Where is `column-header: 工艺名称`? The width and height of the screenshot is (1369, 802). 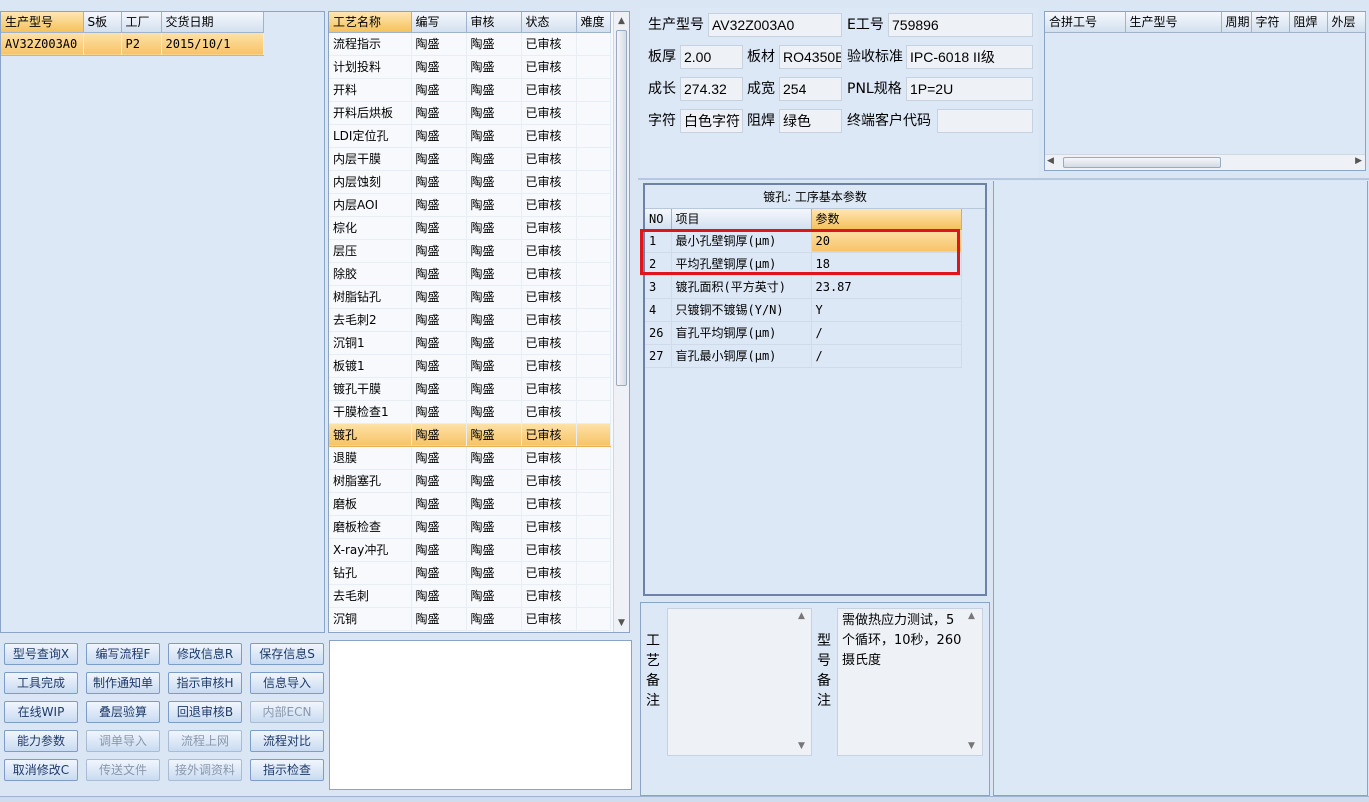
column-header: 工艺名称 is located at coordinates (370, 22).